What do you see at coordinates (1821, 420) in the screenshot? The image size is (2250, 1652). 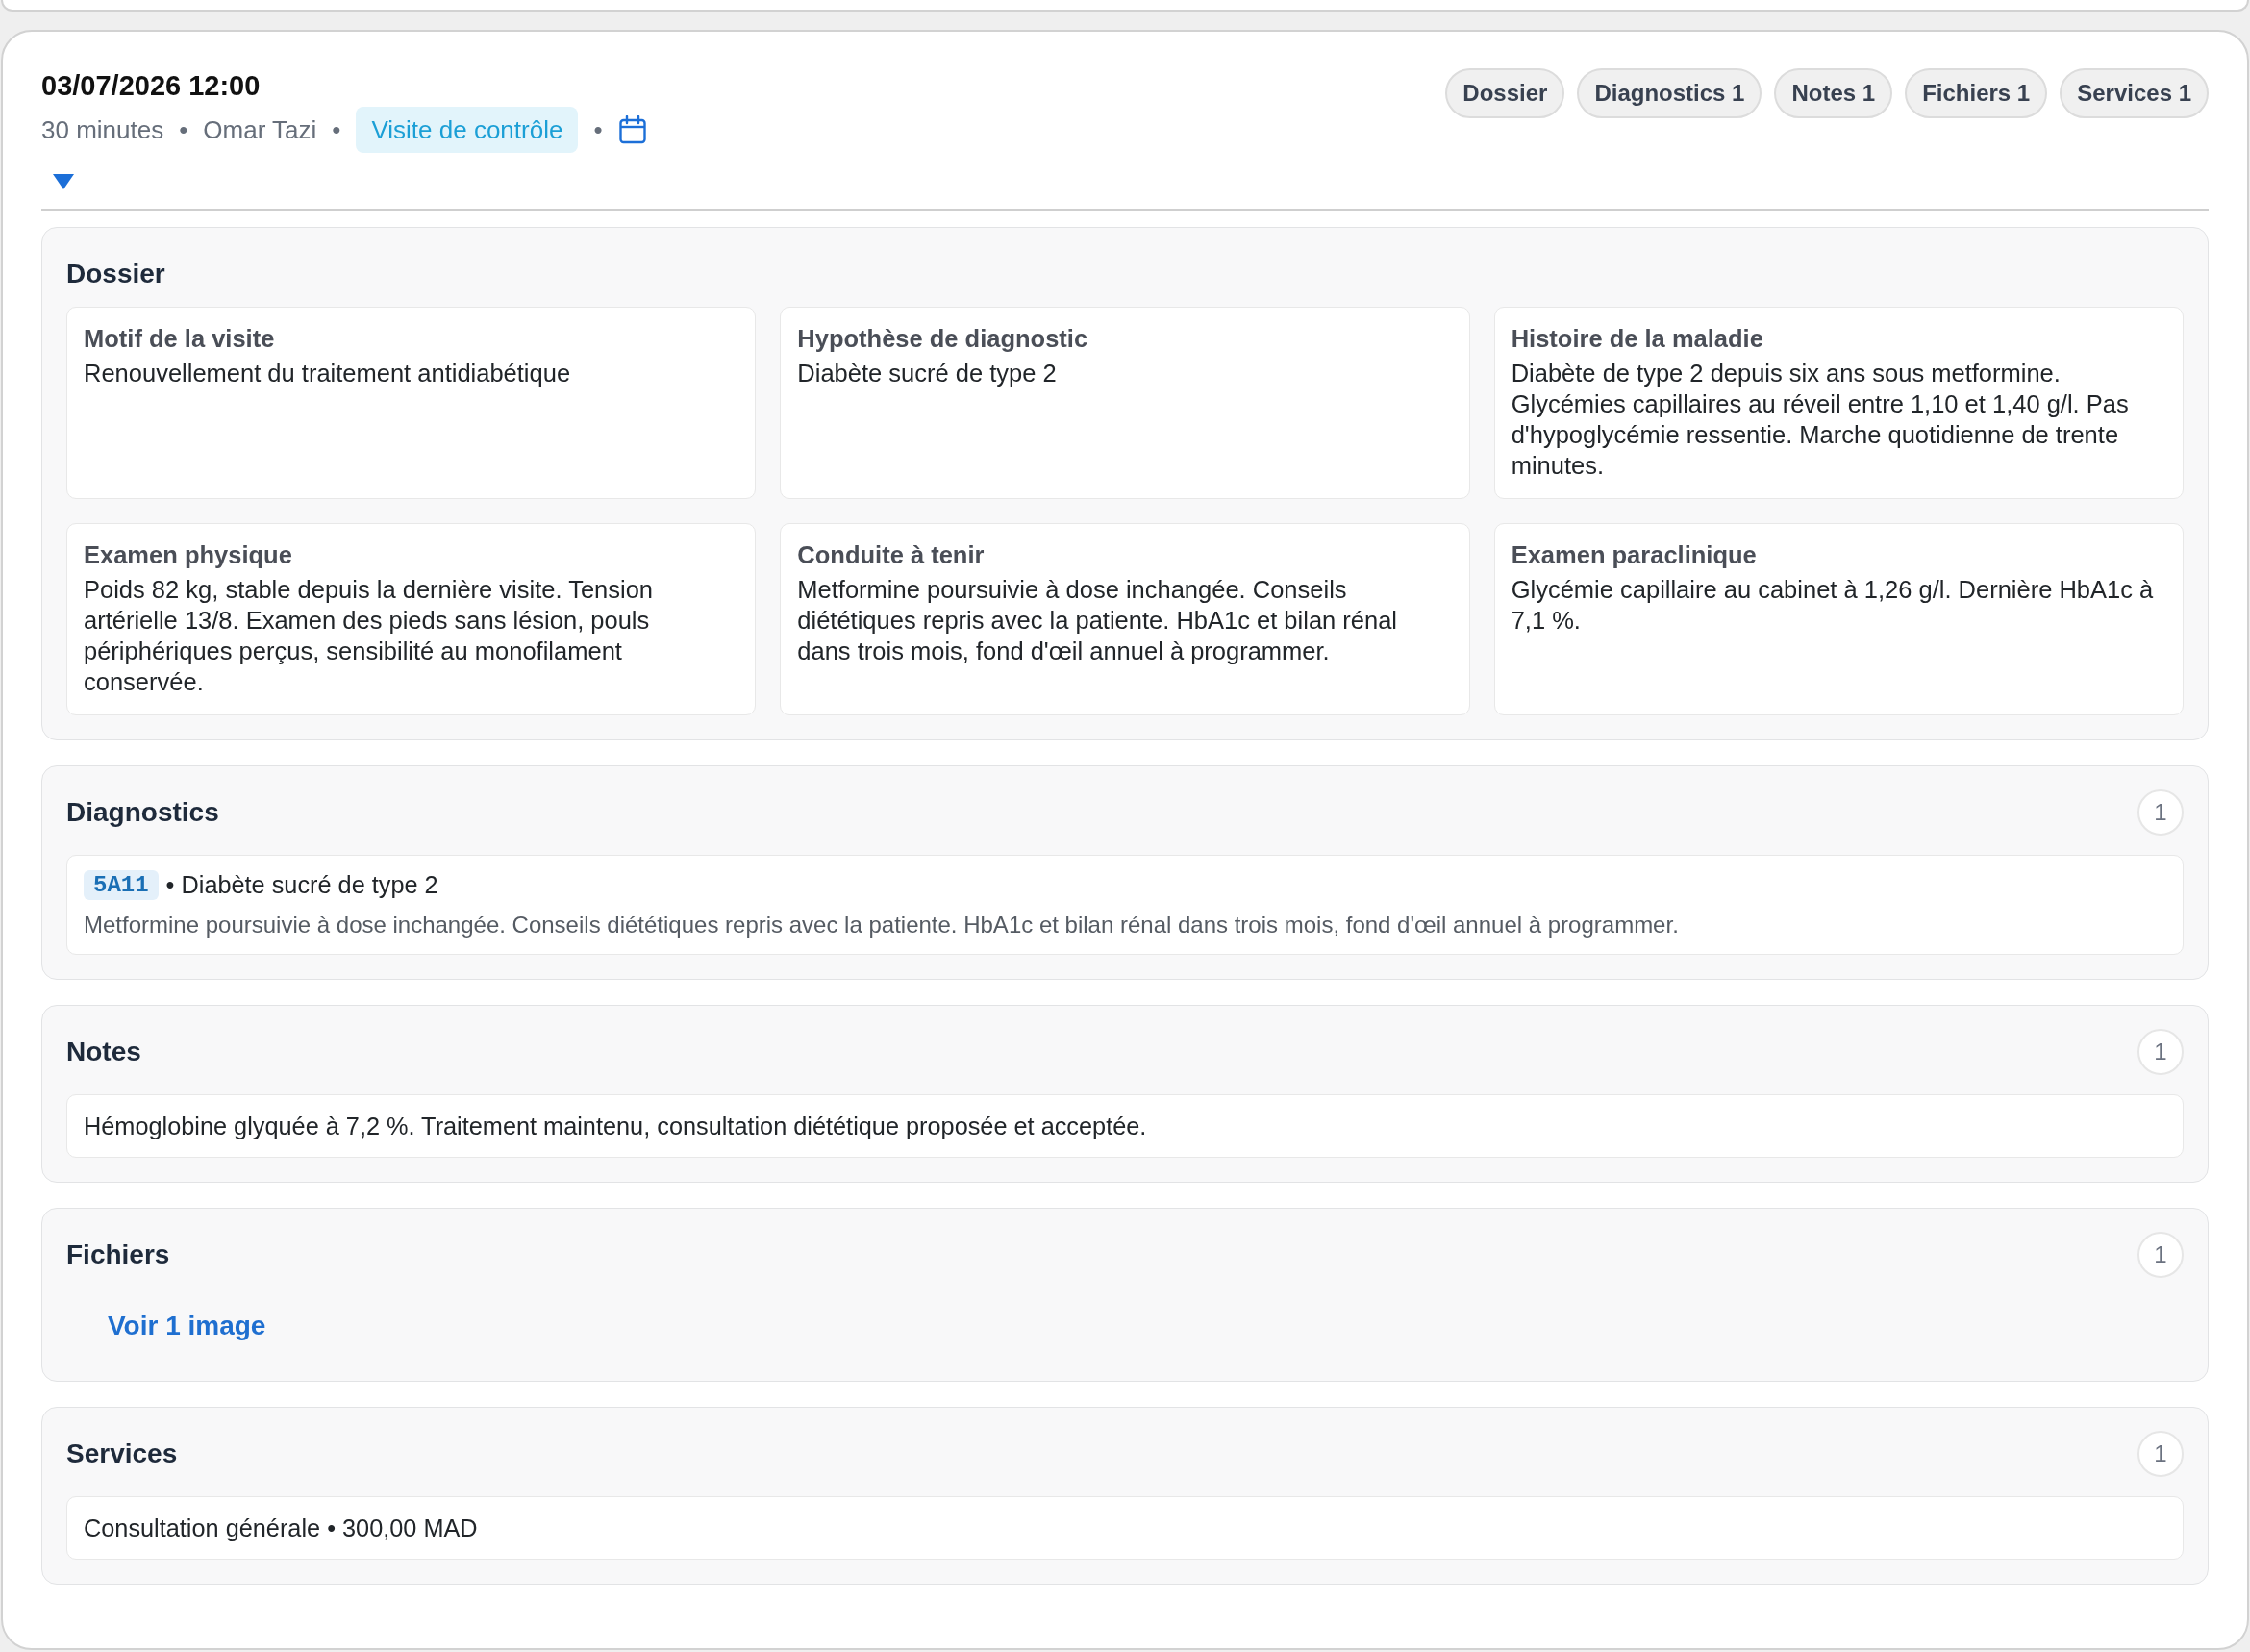 I see `field-value: Diabète de type 2 depuis six ans sous metformine. Glycémies capillaires au réveil entre 1,10 et 1,40 g/l. Pas d'hypoglycémie ressentie. Marche quotidienne de trente minutes.` at bounding box center [1821, 420].